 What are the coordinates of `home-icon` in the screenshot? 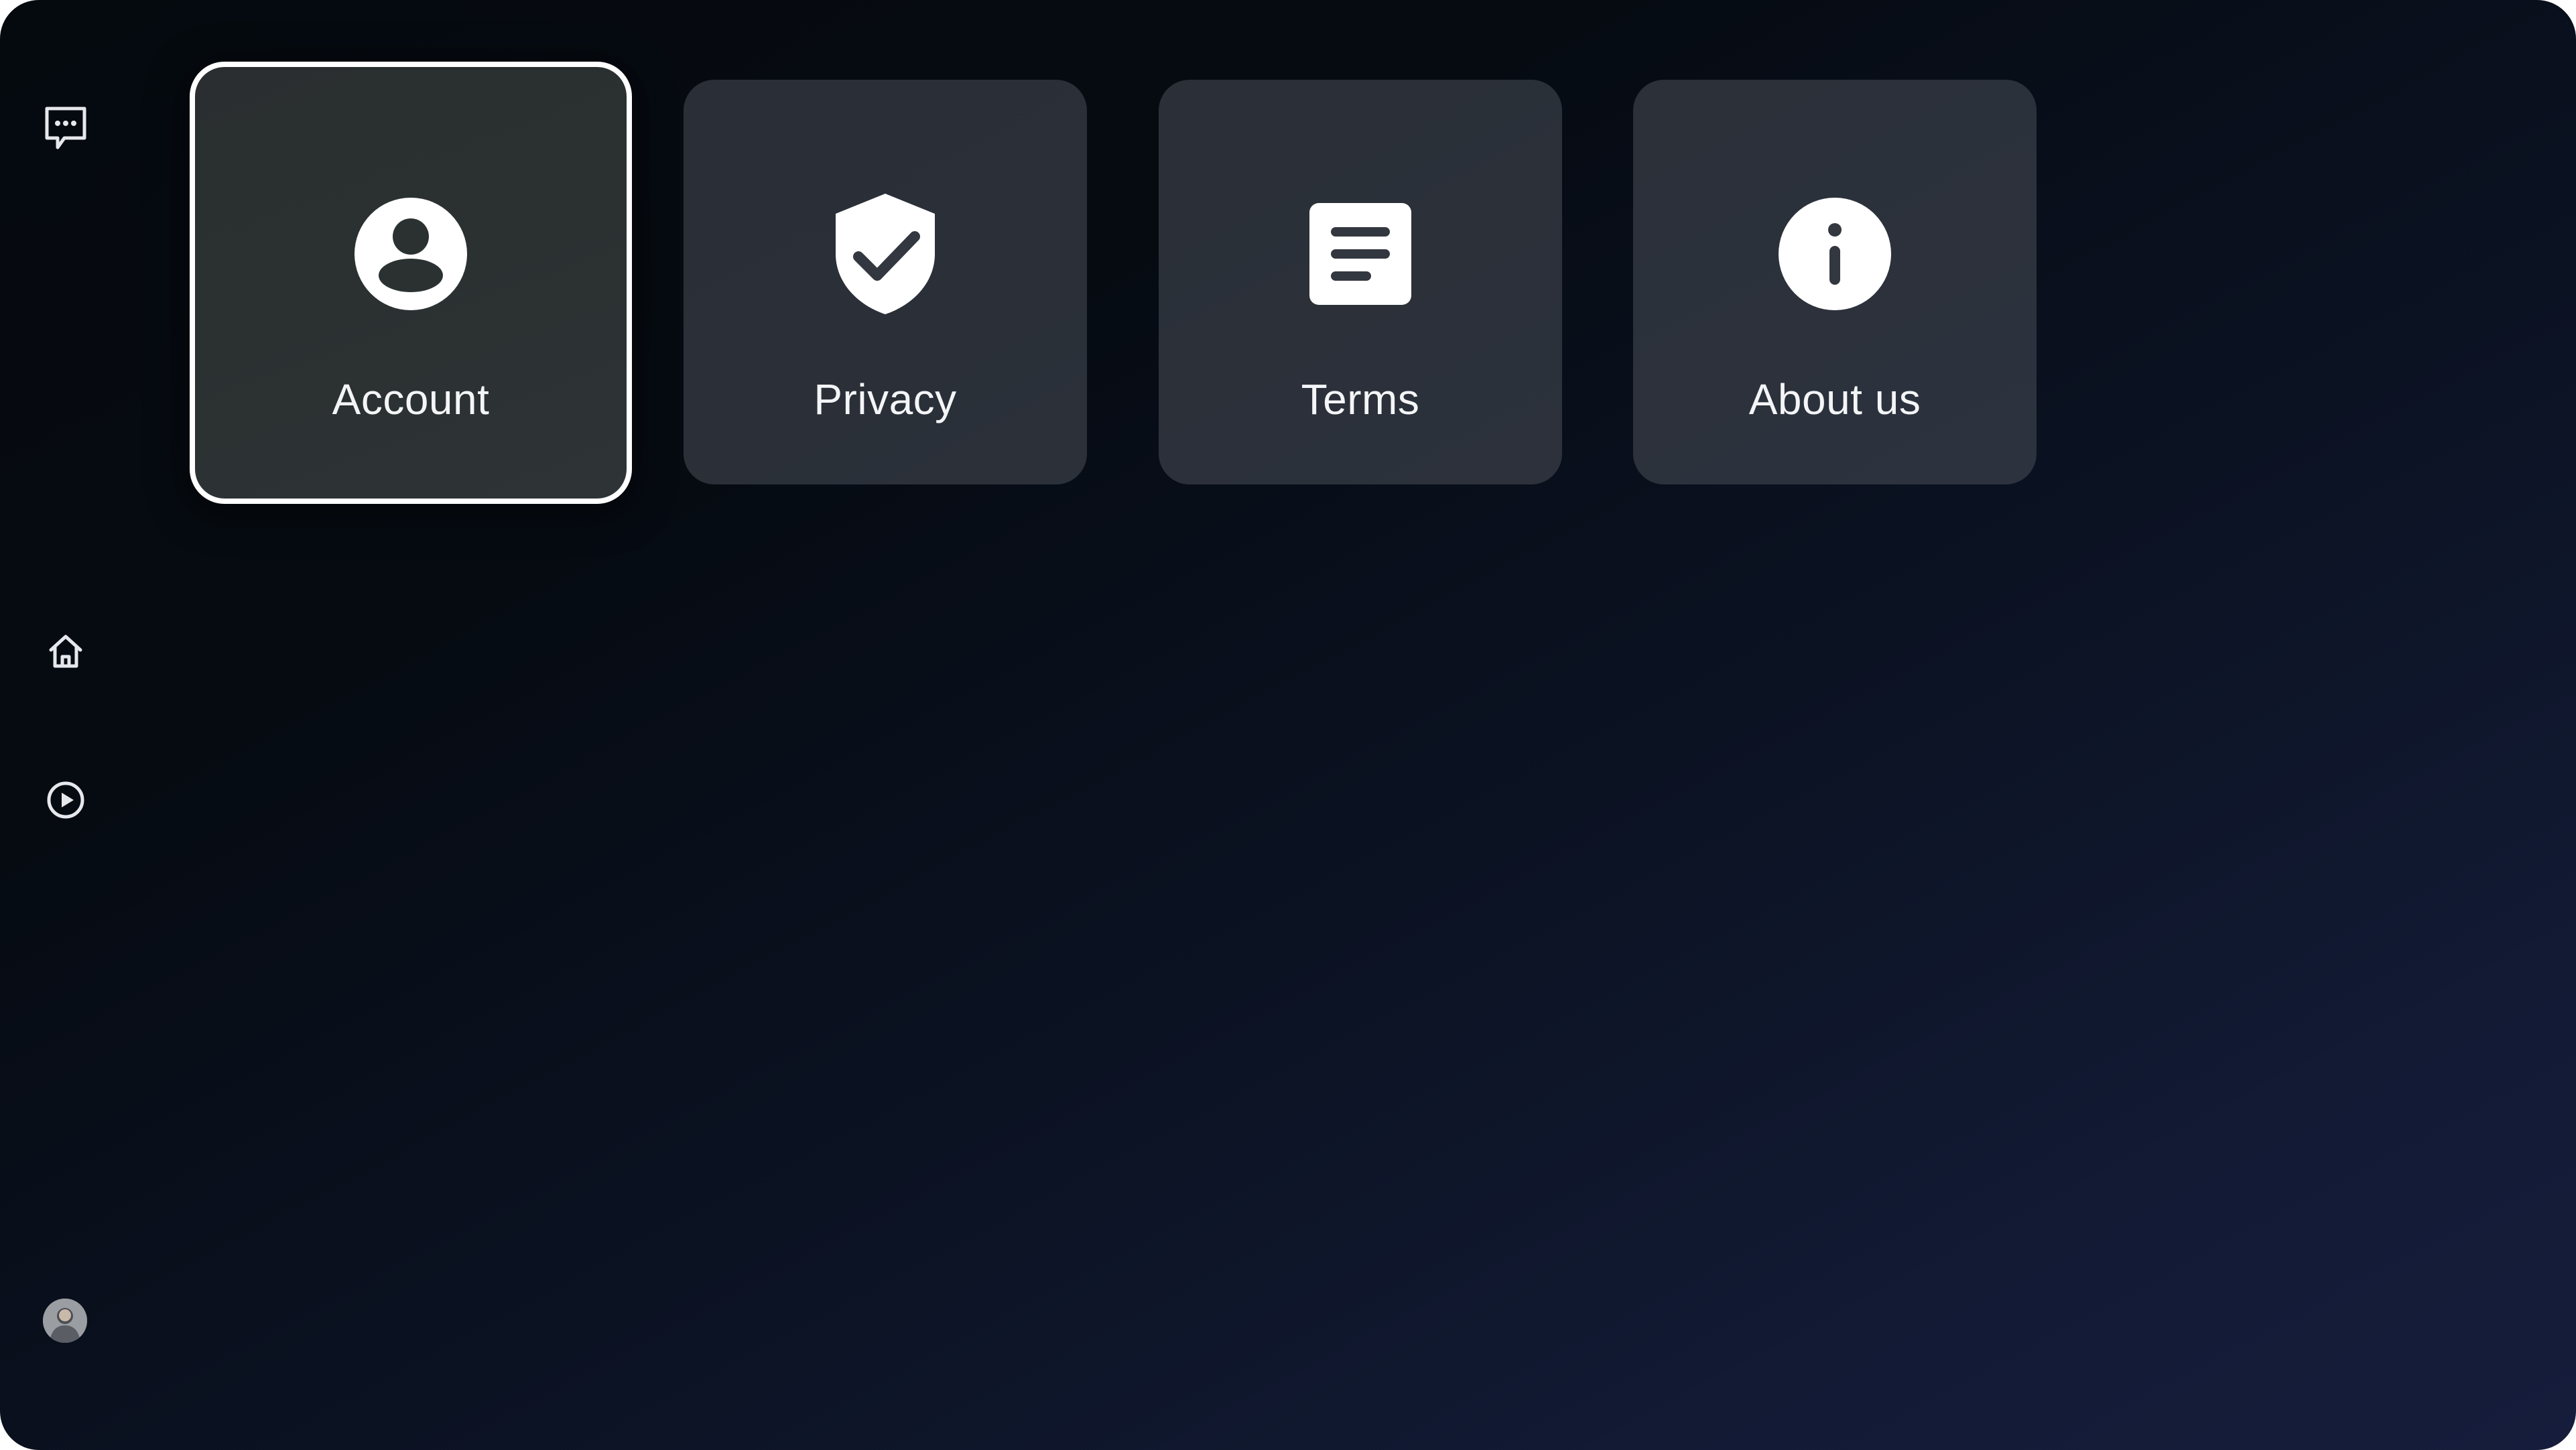 It's located at (66, 651).